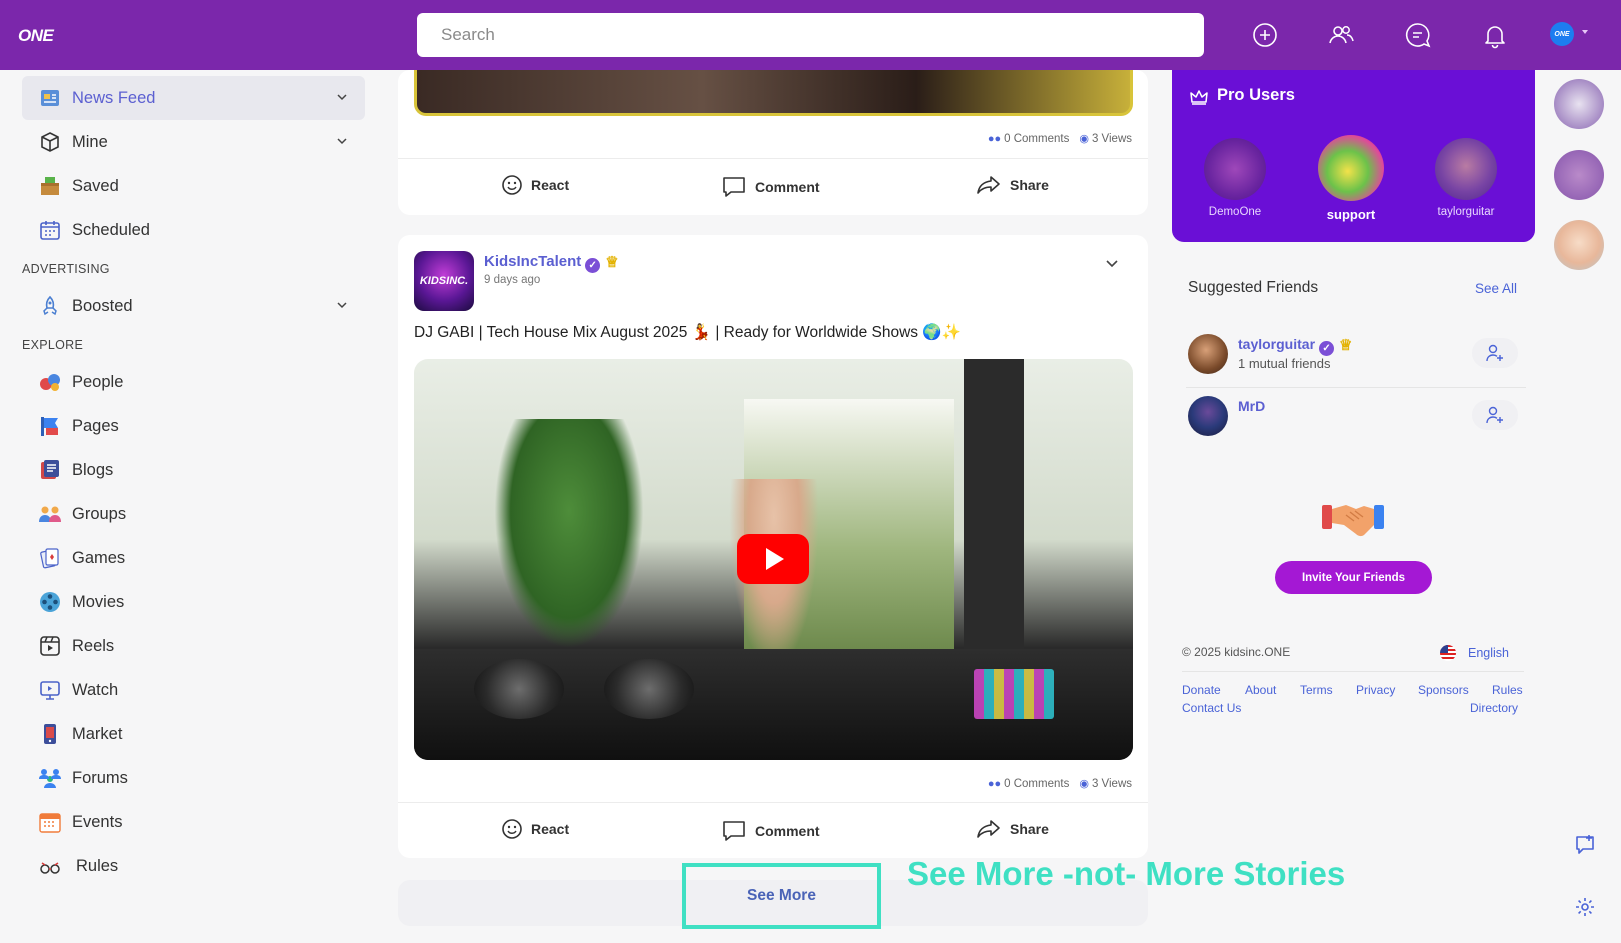 The height and width of the screenshot is (943, 1621). Describe the element at coordinates (193, 230) in the screenshot. I see `sidebar-item-scheduled: Scheduled` at that location.